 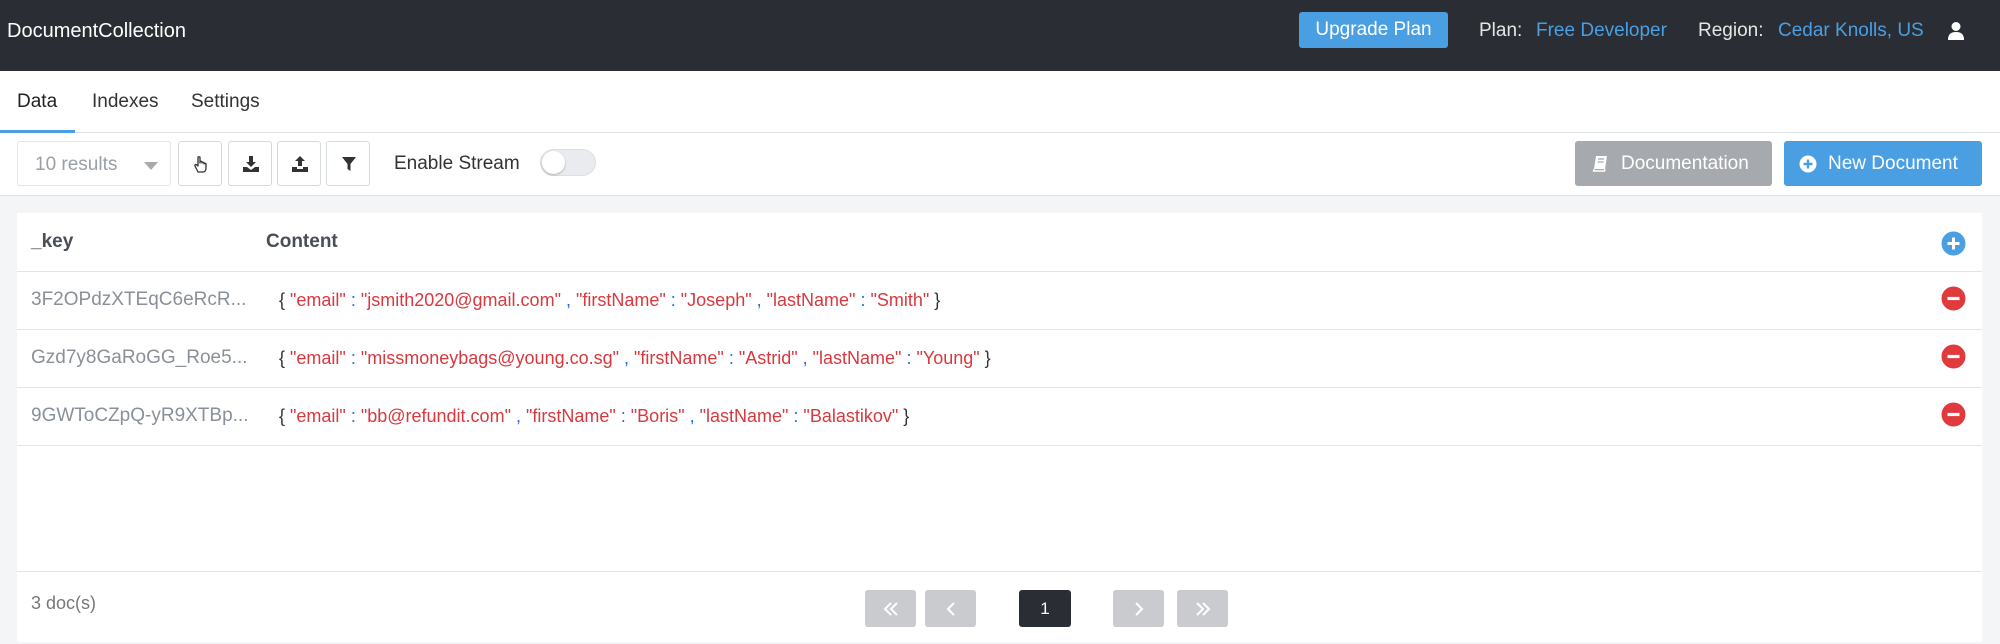 I want to click on json-value: Joseph, so click(x=716, y=300).